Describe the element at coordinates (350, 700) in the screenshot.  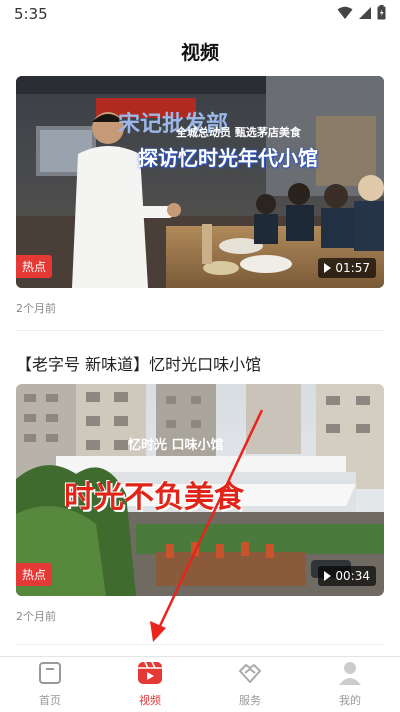
I see `nav-label: 我的` at that location.